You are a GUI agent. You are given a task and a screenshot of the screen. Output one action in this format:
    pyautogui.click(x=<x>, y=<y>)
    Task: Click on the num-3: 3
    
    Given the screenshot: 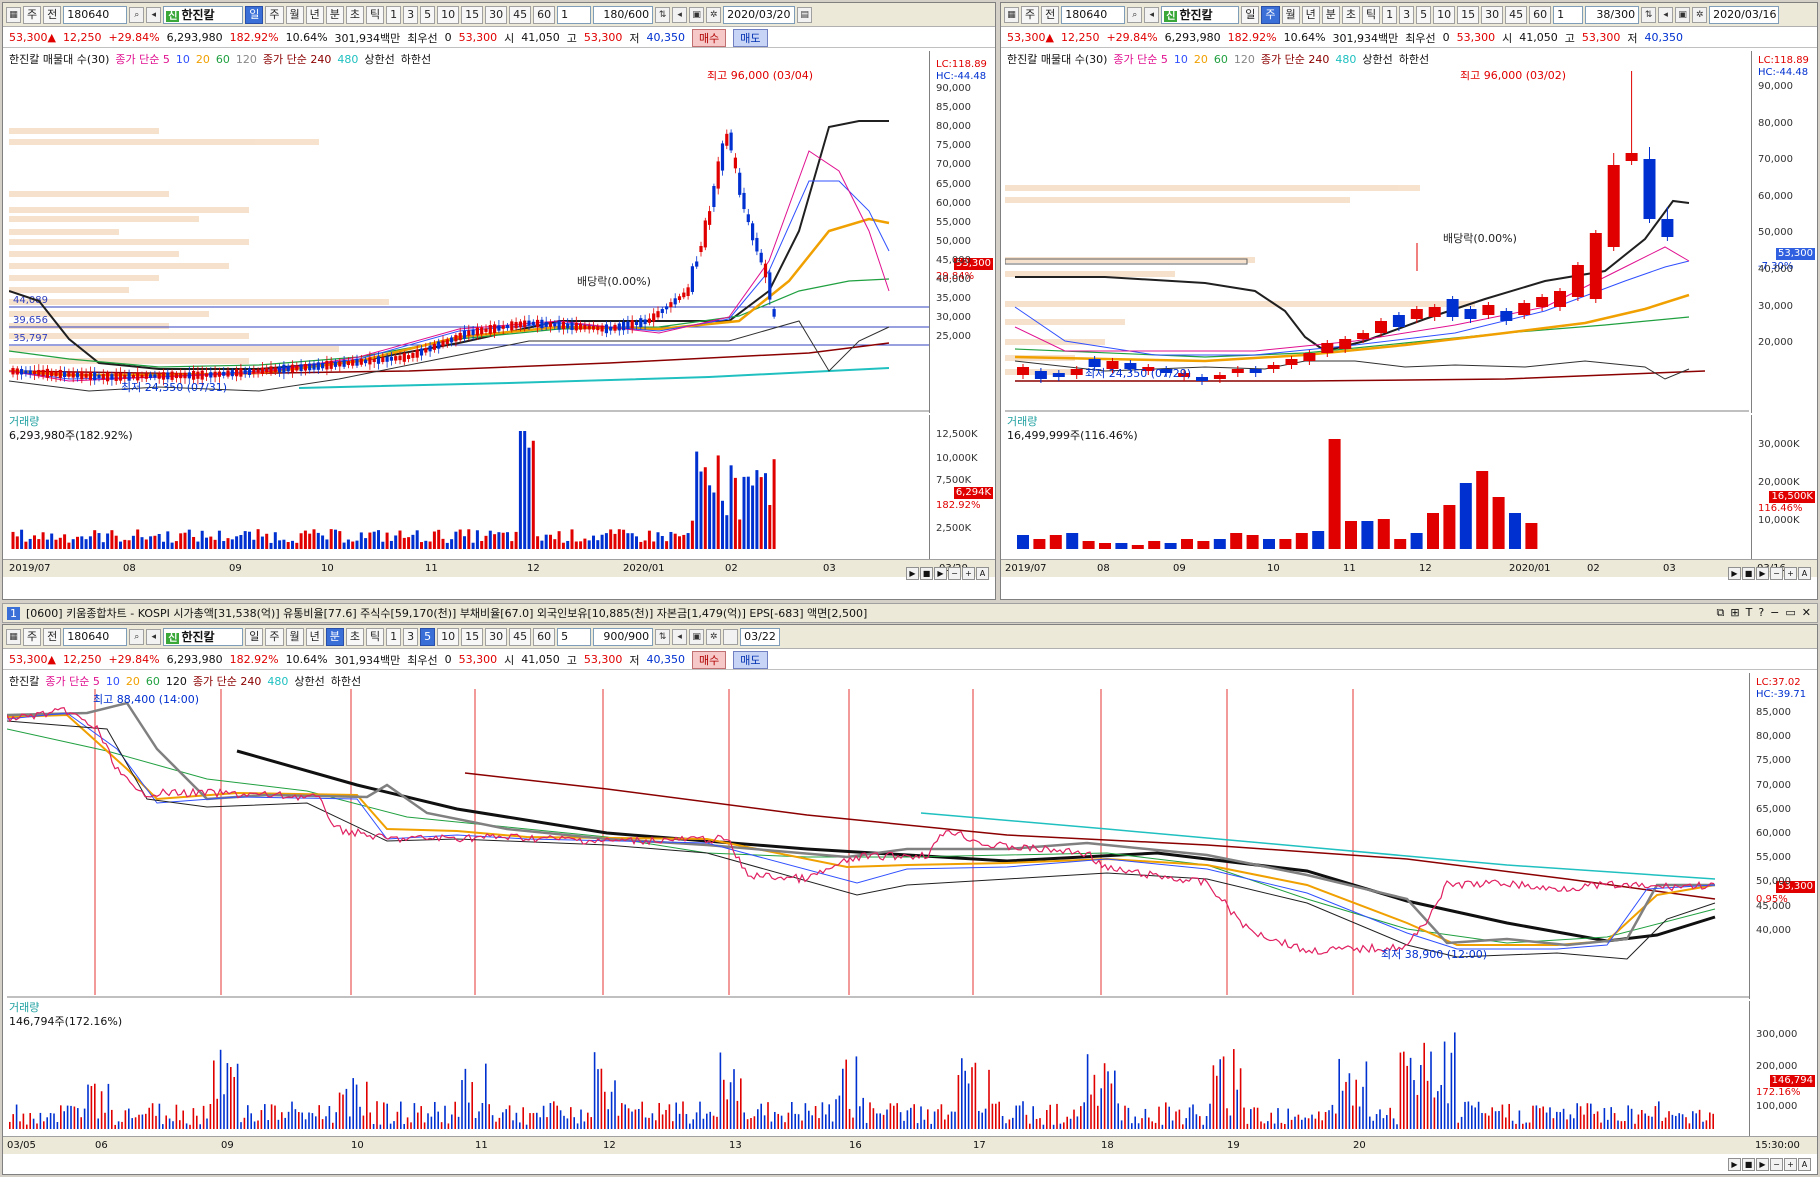 What is the action you would take?
    pyautogui.click(x=411, y=636)
    